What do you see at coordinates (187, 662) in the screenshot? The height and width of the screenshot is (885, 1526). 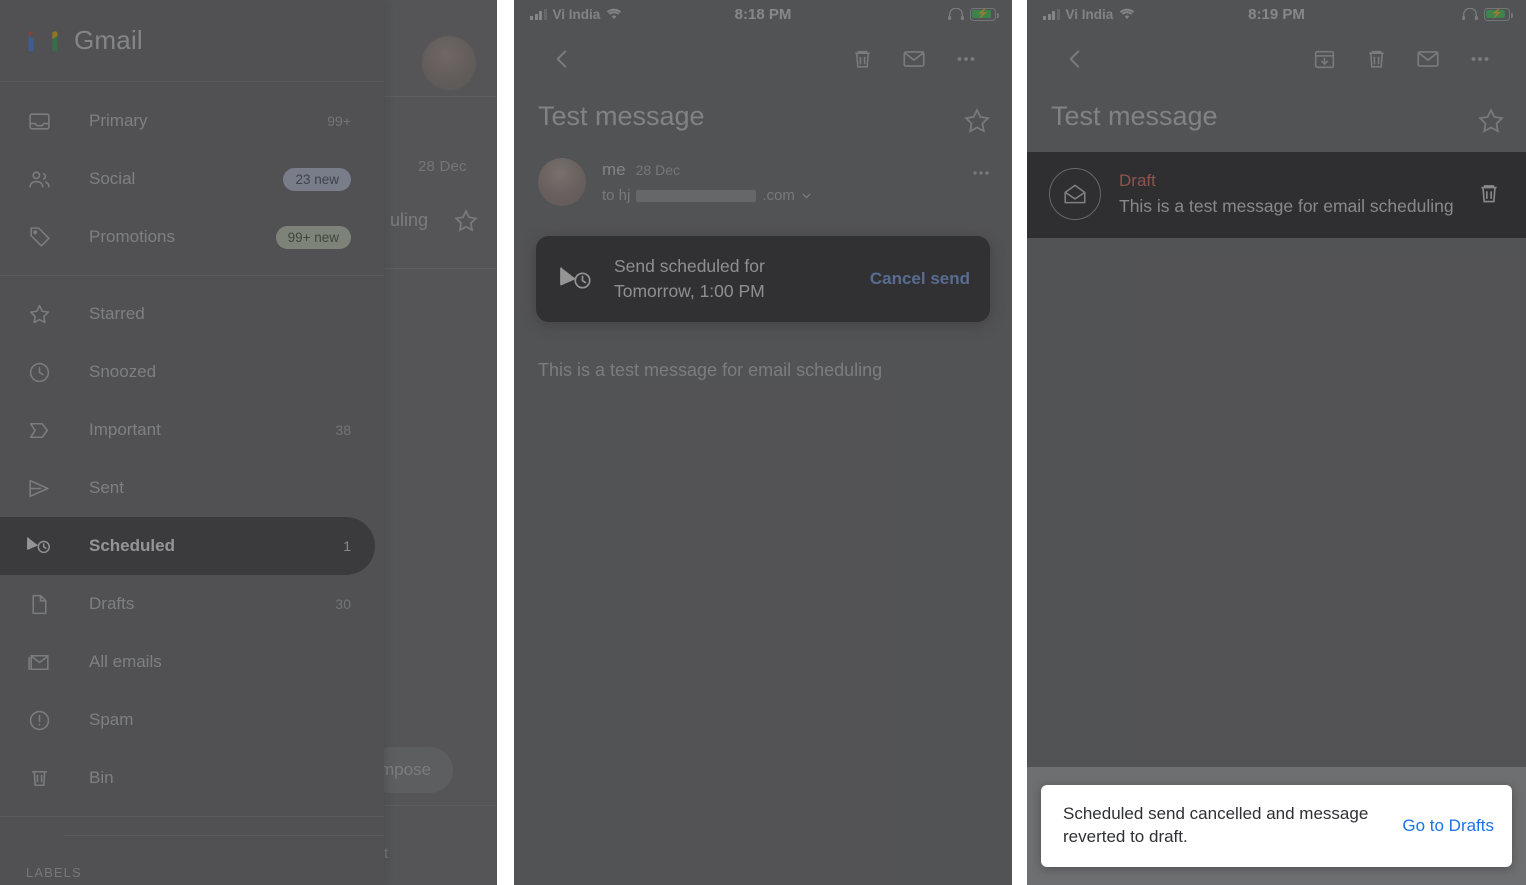 I see `sidebar-item-all-emails: All emails` at bounding box center [187, 662].